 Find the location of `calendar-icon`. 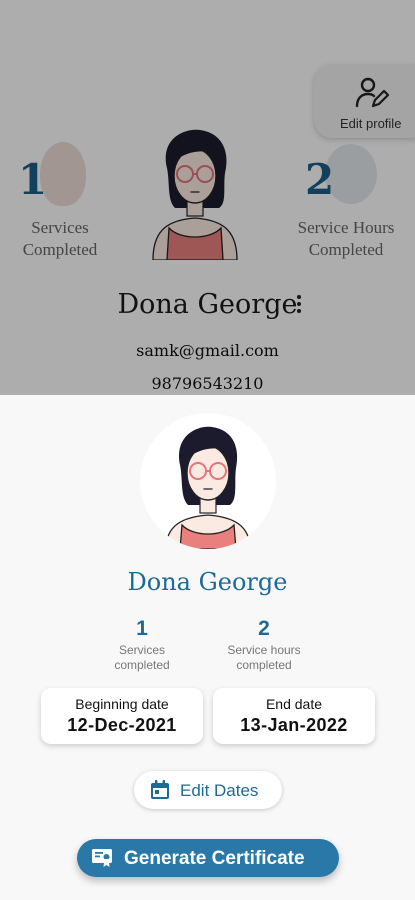

calendar-icon is located at coordinates (160, 789).